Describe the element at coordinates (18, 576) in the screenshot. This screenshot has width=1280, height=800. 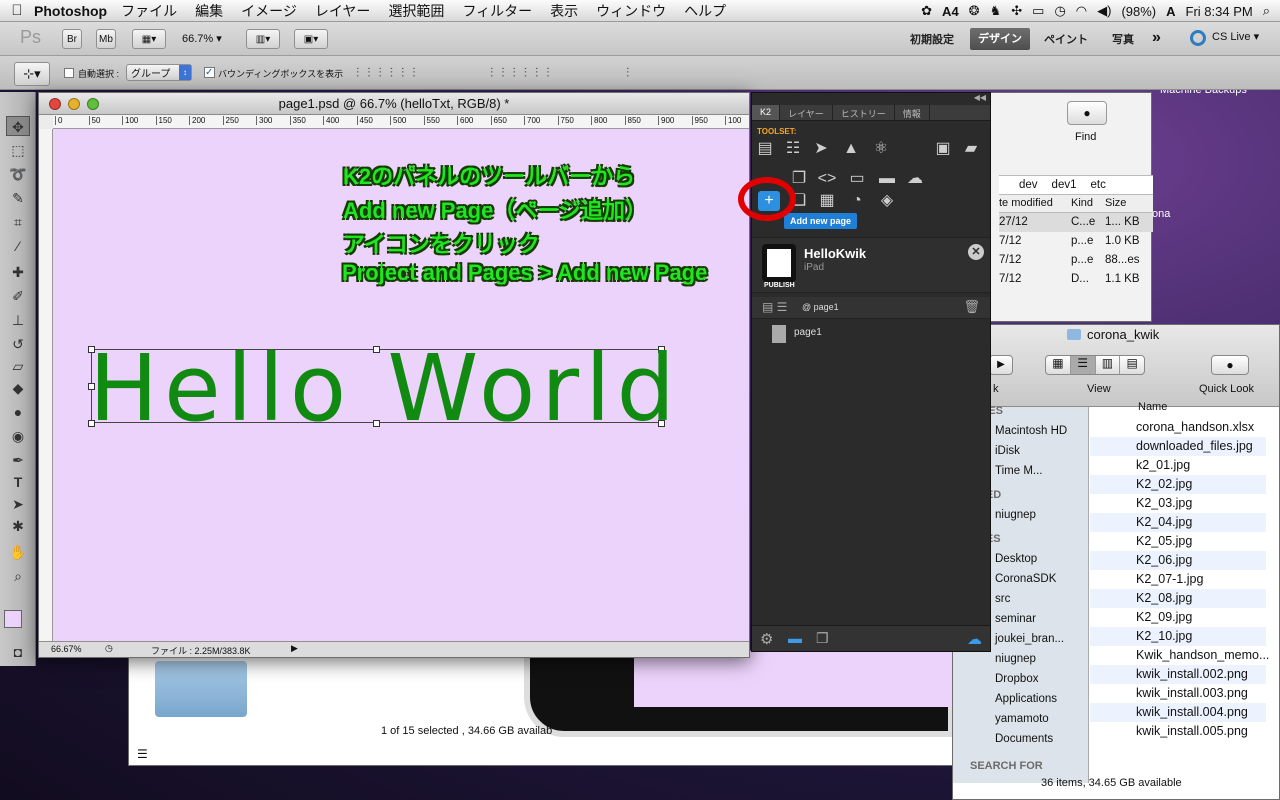
I see `zoom-tool-icon: ⌕` at that location.